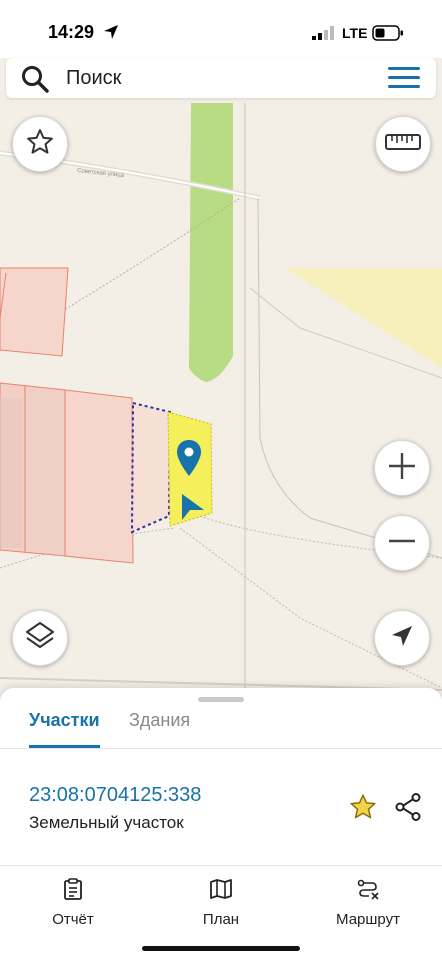 The height and width of the screenshot is (960, 442). What do you see at coordinates (363, 809) in the screenshot?
I see `star-icon` at bounding box center [363, 809].